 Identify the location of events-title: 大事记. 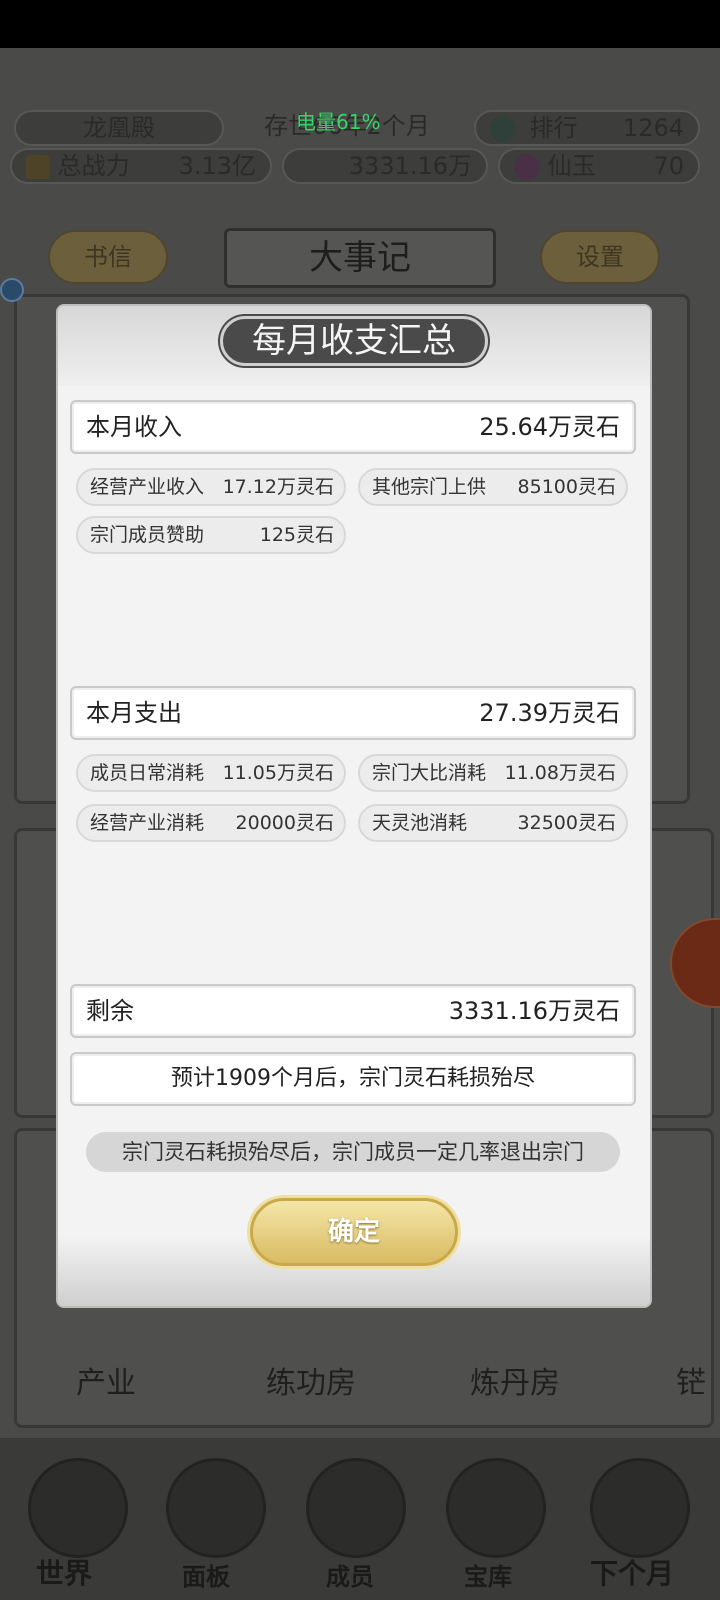
(360, 258).